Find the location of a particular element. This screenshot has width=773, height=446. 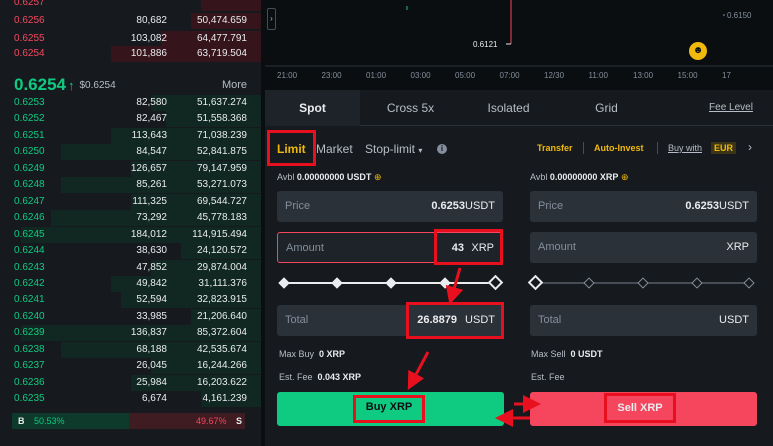

bid-total: 51,637.274 is located at coordinates (221, 102).